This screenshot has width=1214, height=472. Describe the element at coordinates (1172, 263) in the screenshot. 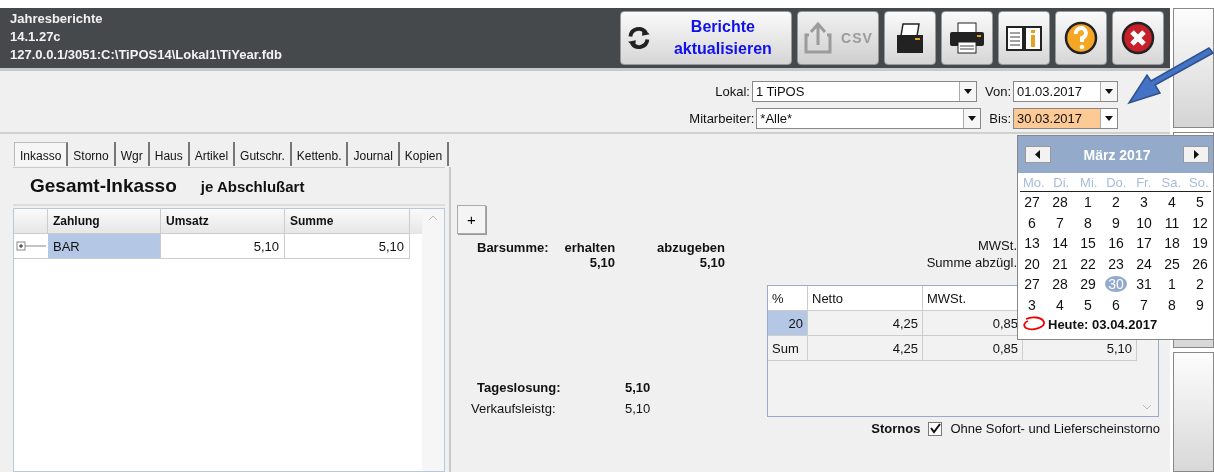

I see `calendar-day: 25` at that location.